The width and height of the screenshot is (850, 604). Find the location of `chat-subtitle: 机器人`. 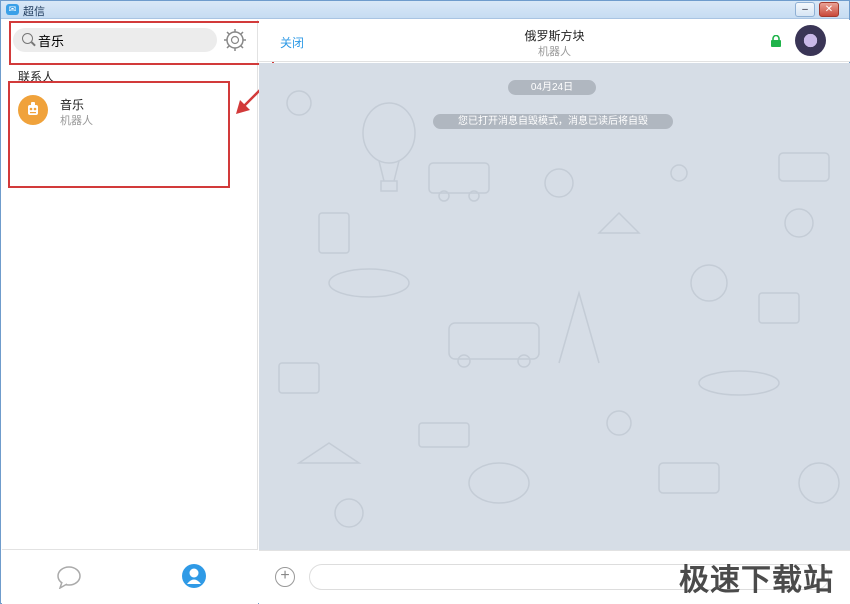

chat-subtitle: 机器人 is located at coordinates (554, 52).